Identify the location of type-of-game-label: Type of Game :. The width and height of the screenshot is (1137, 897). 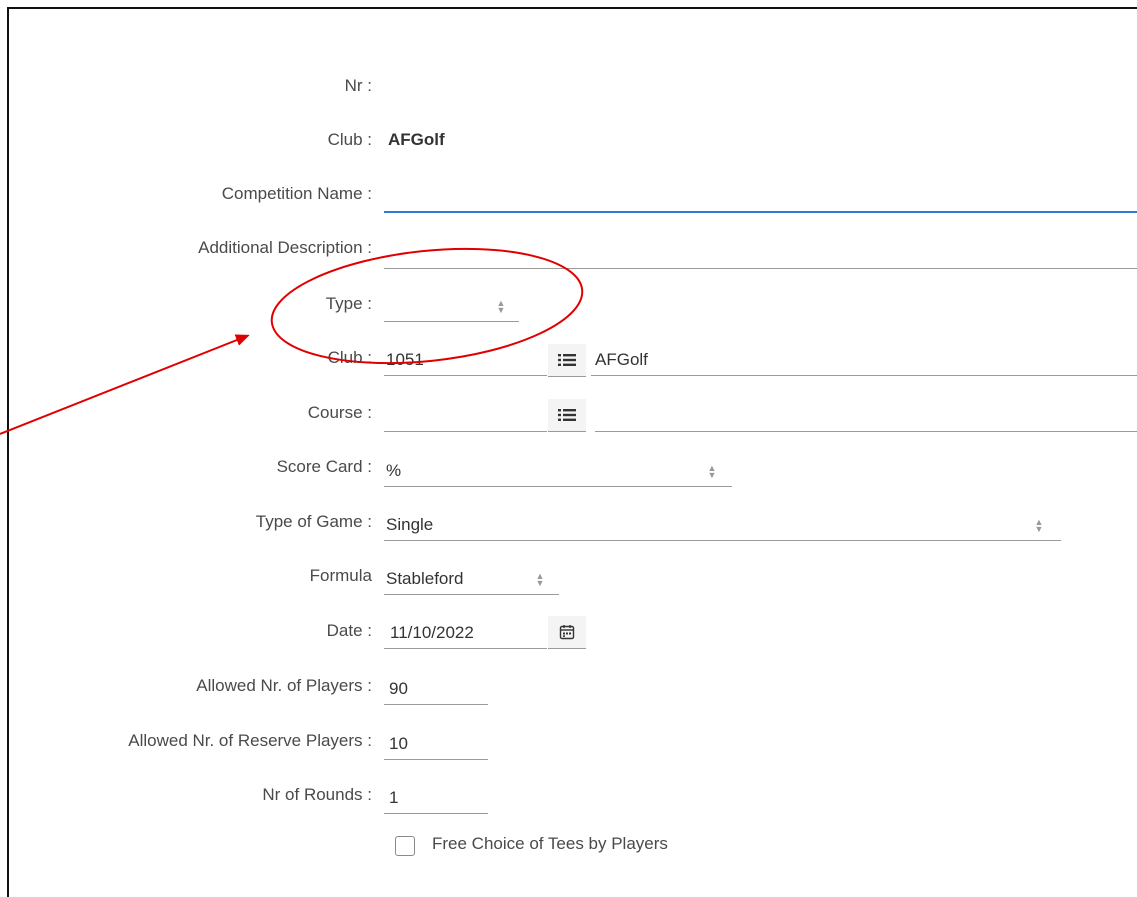
(313, 521).